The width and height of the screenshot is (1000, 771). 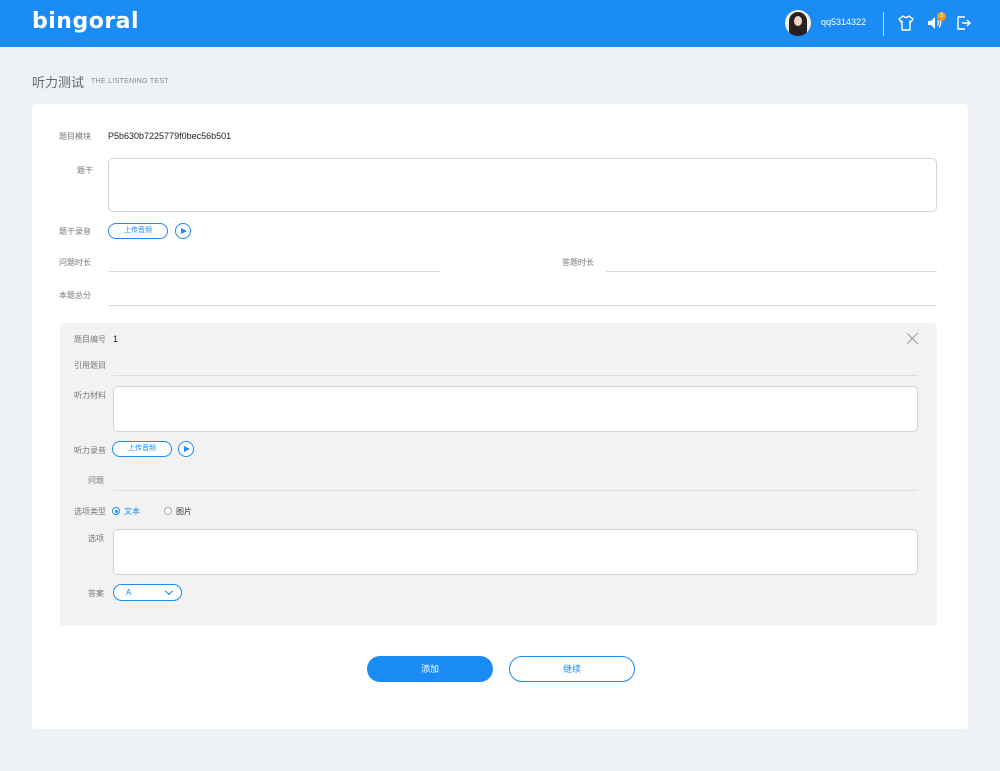 I want to click on question-label: 问题, so click(x=96, y=480).